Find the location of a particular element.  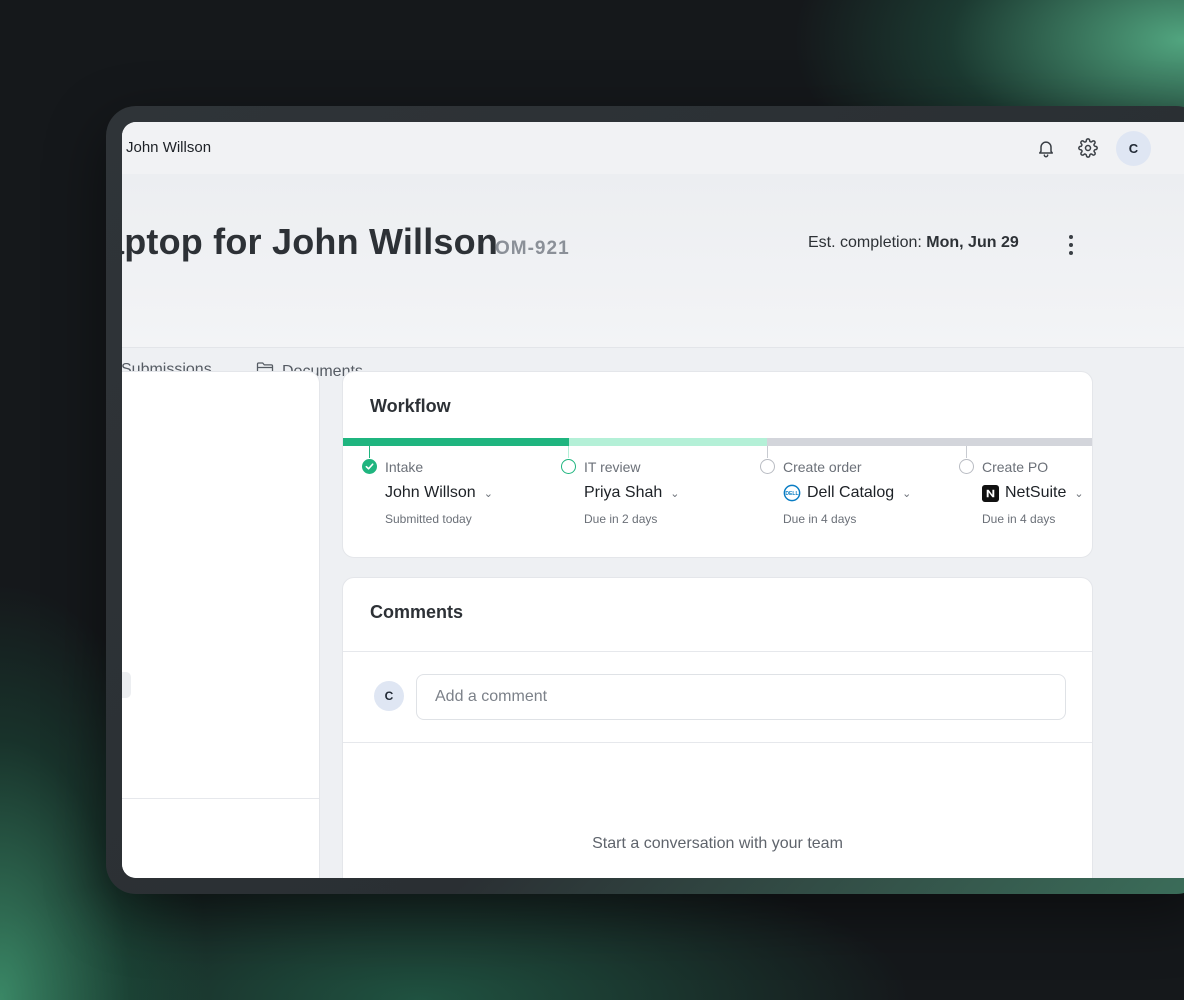

stage-owner-dropdown: John Willson ⌄ is located at coordinates (439, 493).